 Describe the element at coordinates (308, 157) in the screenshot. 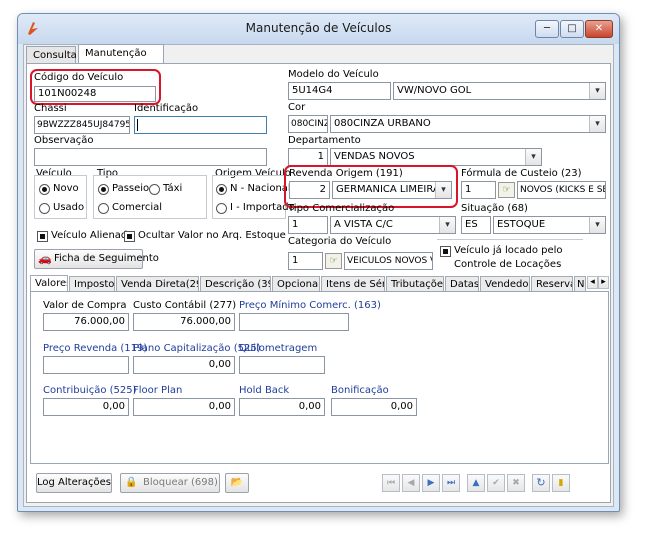

I see `departamento-code-input: 1` at that location.